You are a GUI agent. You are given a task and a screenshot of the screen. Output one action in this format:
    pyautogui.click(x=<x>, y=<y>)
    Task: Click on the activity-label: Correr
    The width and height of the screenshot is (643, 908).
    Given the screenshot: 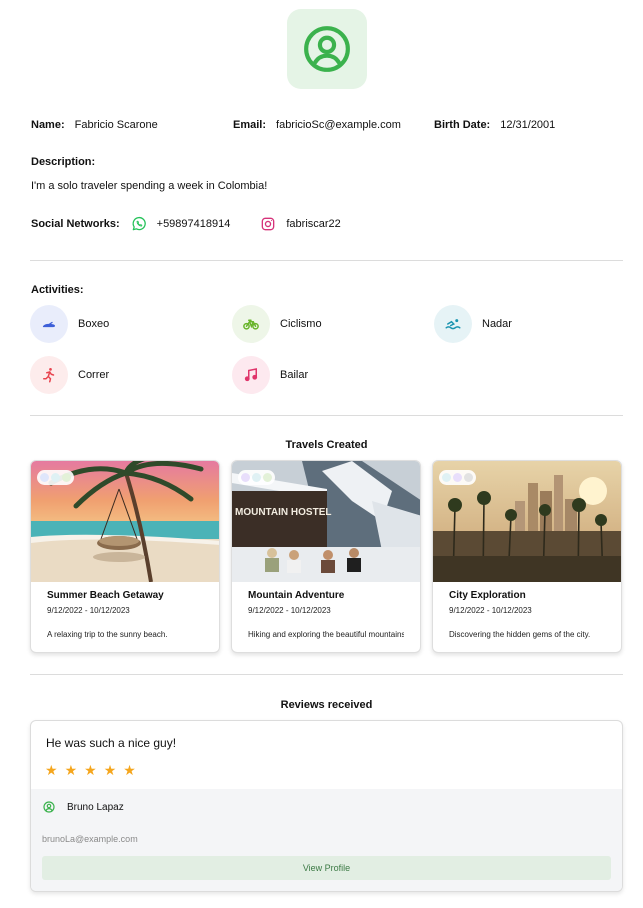 What is the action you would take?
    pyautogui.click(x=94, y=375)
    